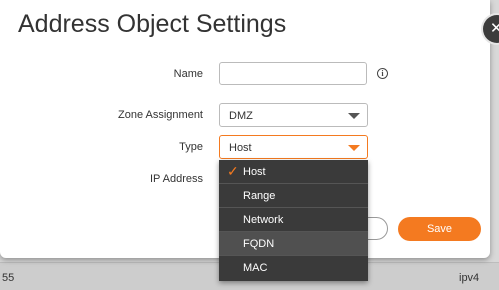  I want to click on zone-label: Zone Assignment, so click(160, 115).